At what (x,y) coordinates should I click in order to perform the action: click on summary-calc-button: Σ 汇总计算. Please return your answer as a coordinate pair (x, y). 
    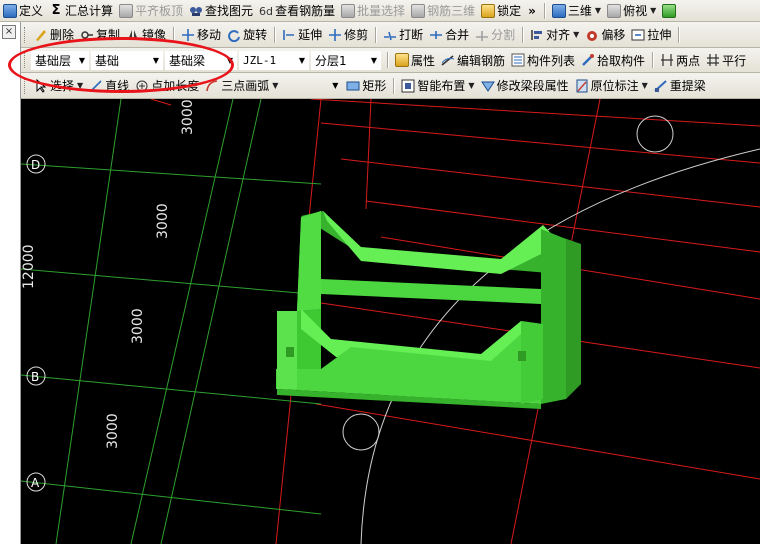
    Looking at the image, I should click on (81, 11).